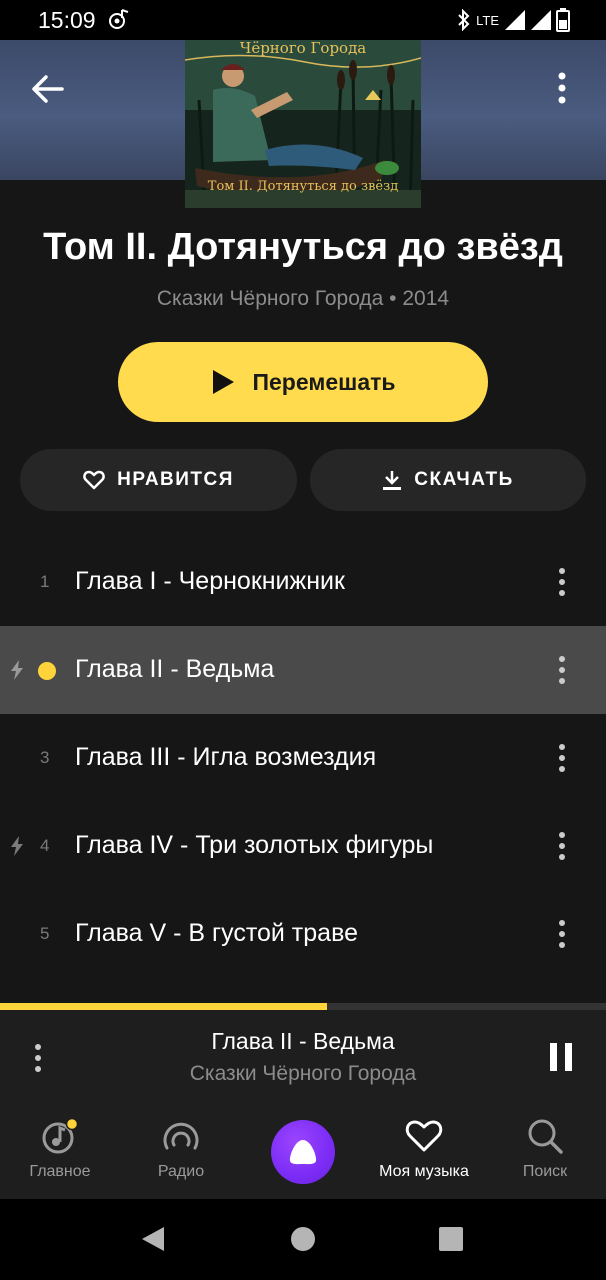  Describe the element at coordinates (181, 1136) in the screenshot. I see `radio-icon` at that location.